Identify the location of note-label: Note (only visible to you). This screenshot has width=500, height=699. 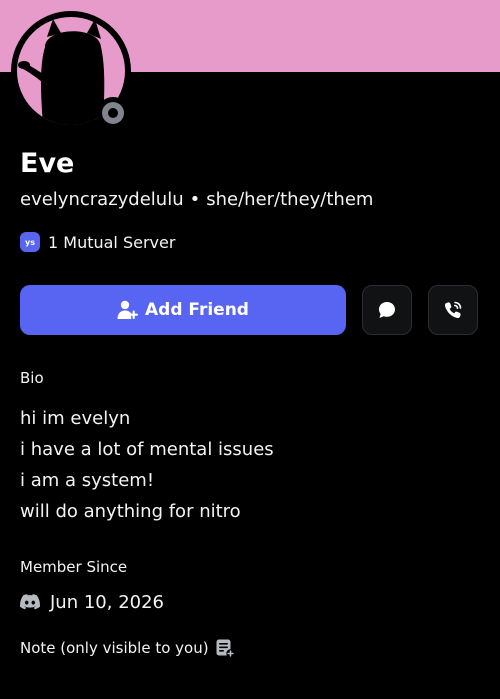
(114, 648).